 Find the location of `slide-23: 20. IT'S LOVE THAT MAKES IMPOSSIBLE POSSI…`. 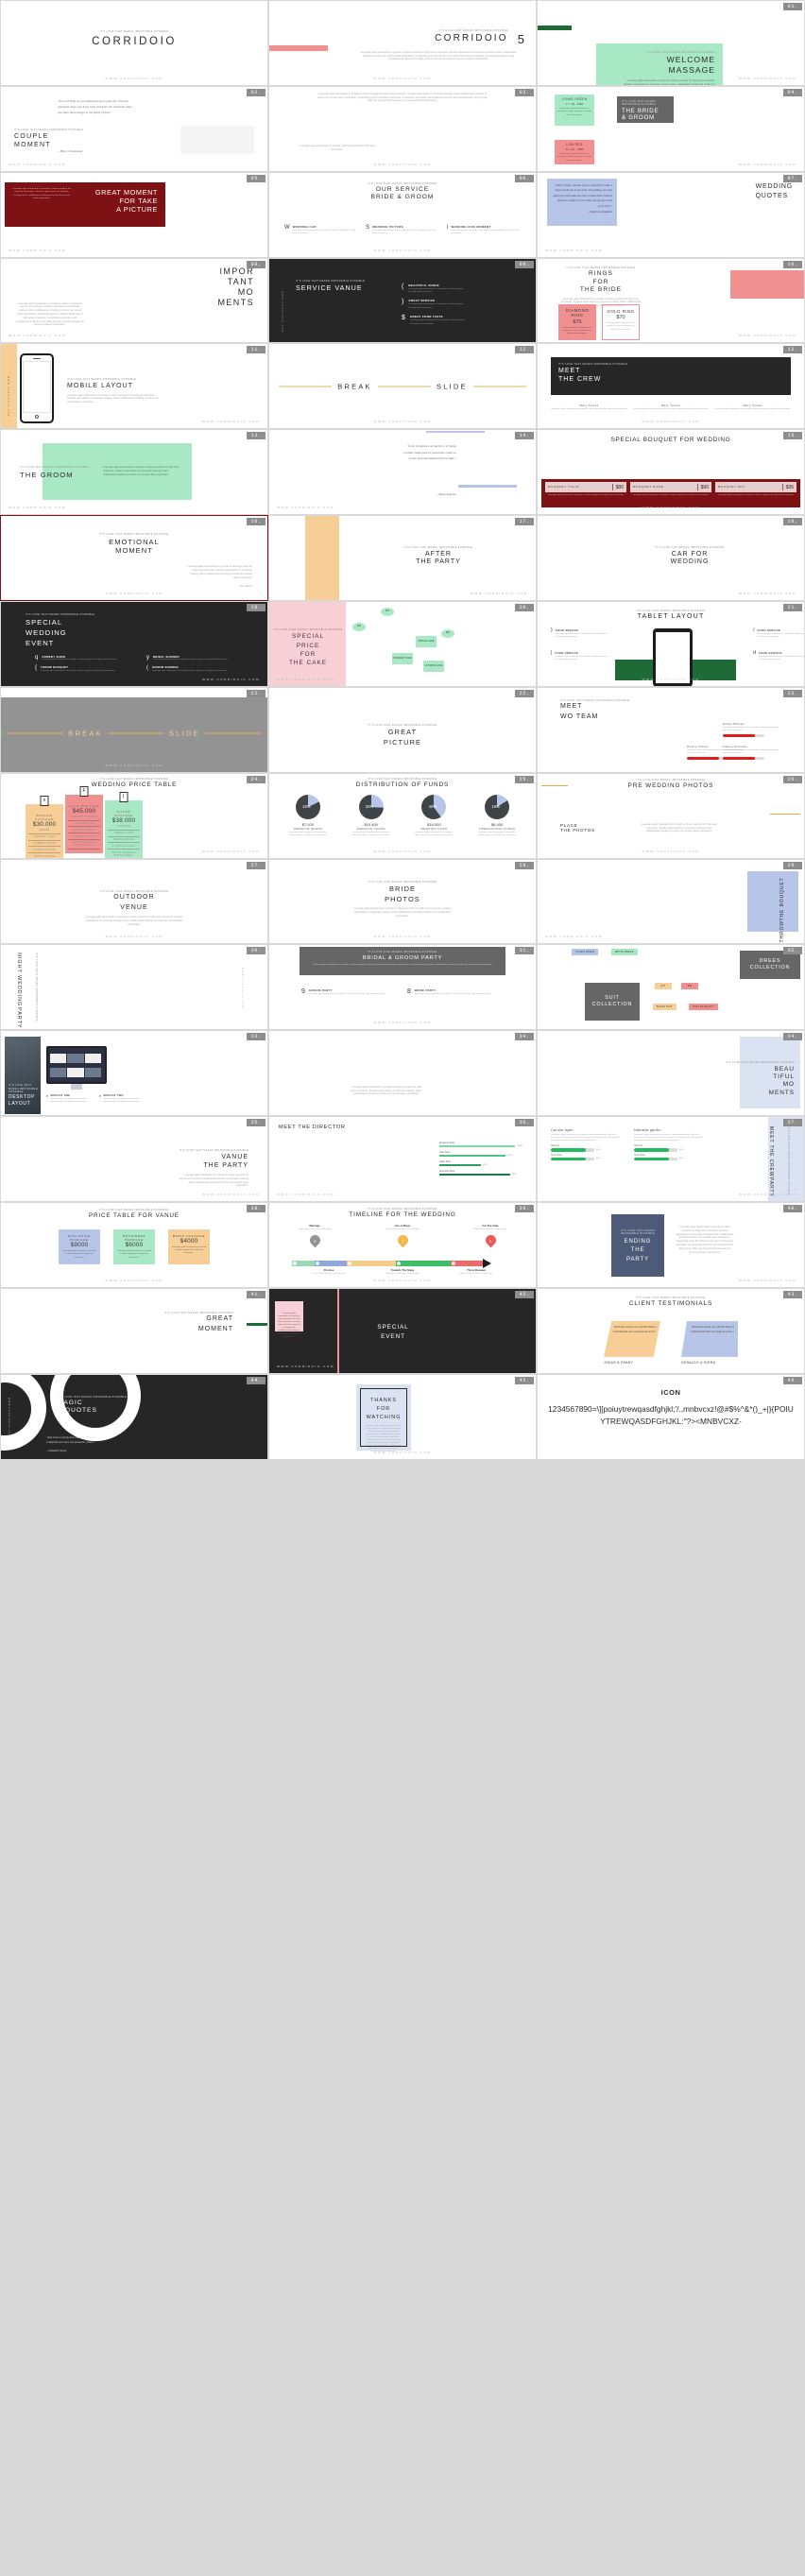

slide-23: 20. IT'S LOVE THAT MAKES IMPOSSIBLE POSSI… is located at coordinates (402, 644).